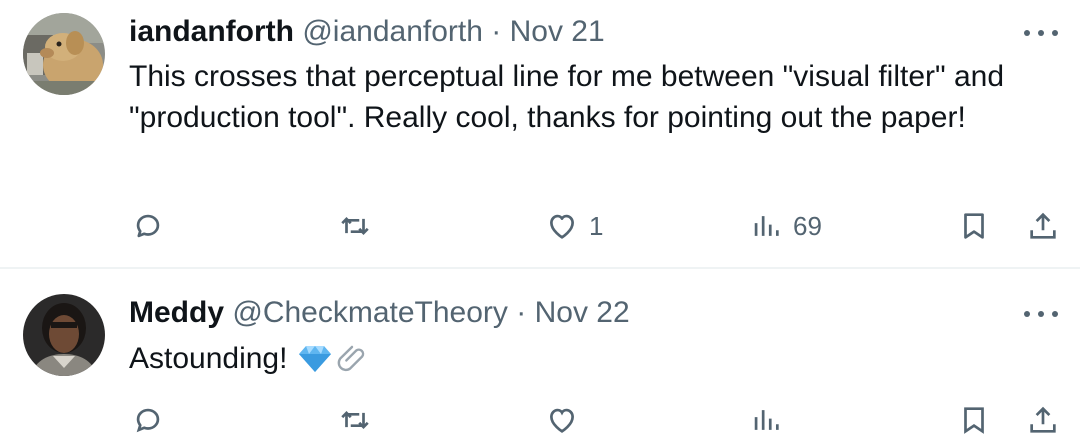  I want to click on user-handle: @iandanforth, so click(392, 31).